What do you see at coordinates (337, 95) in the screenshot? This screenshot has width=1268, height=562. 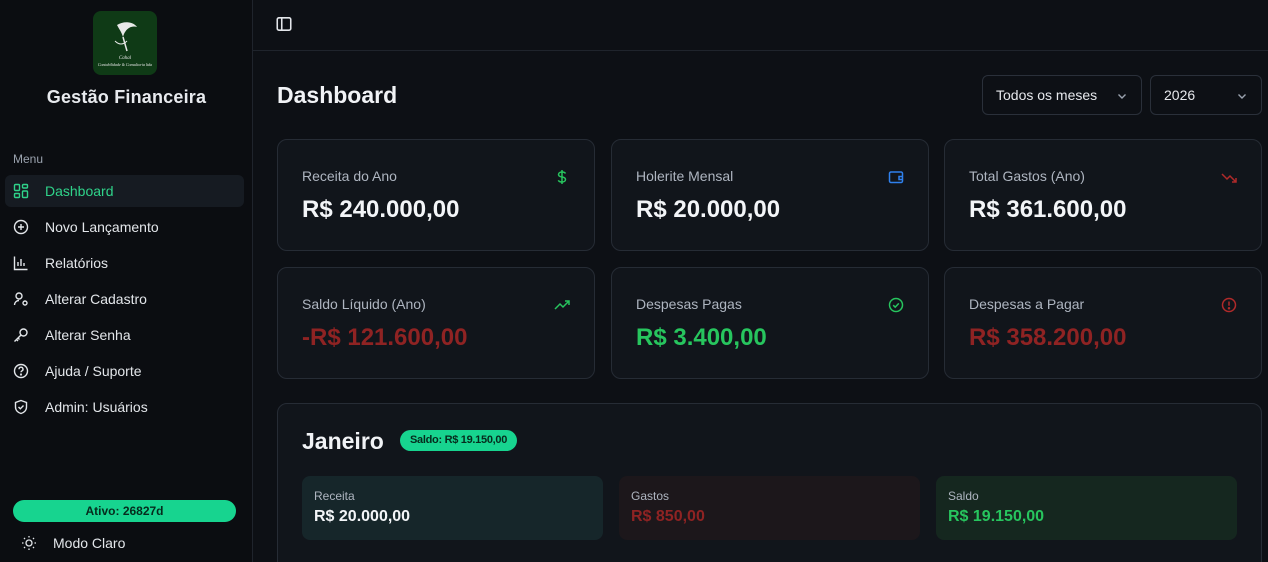 I see `page-title: Dashboard` at bounding box center [337, 95].